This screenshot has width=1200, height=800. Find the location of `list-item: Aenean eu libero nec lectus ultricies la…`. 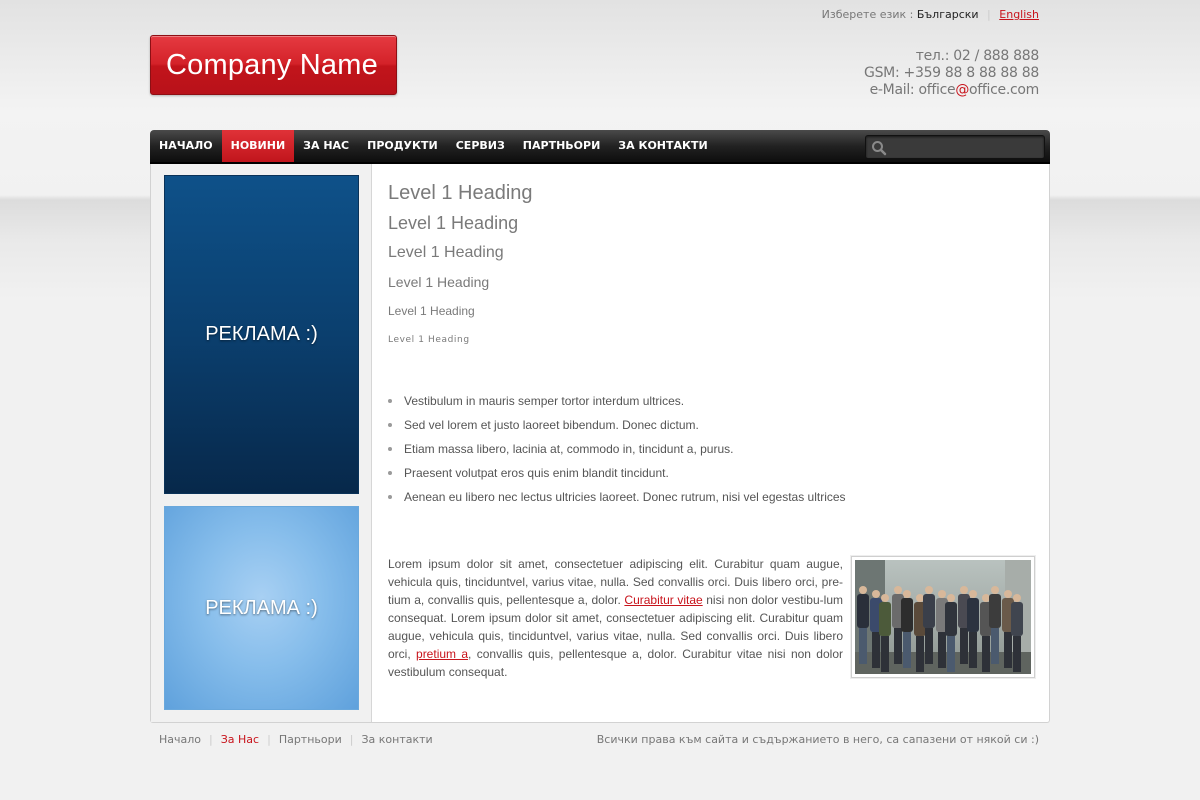

list-item: Aenean eu libero nec lectus ultricies la… is located at coordinates (713, 497).